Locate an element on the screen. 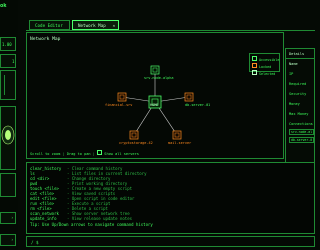  command-name: update_info is located at coordinates (43, 218).